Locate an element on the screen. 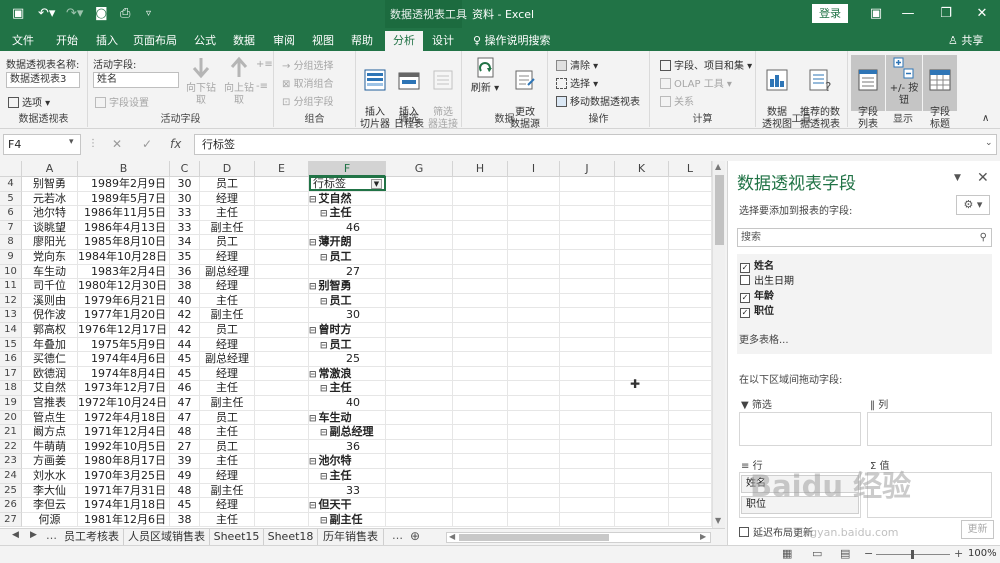  table-cell: 34 is located at coordinates (185, 242).